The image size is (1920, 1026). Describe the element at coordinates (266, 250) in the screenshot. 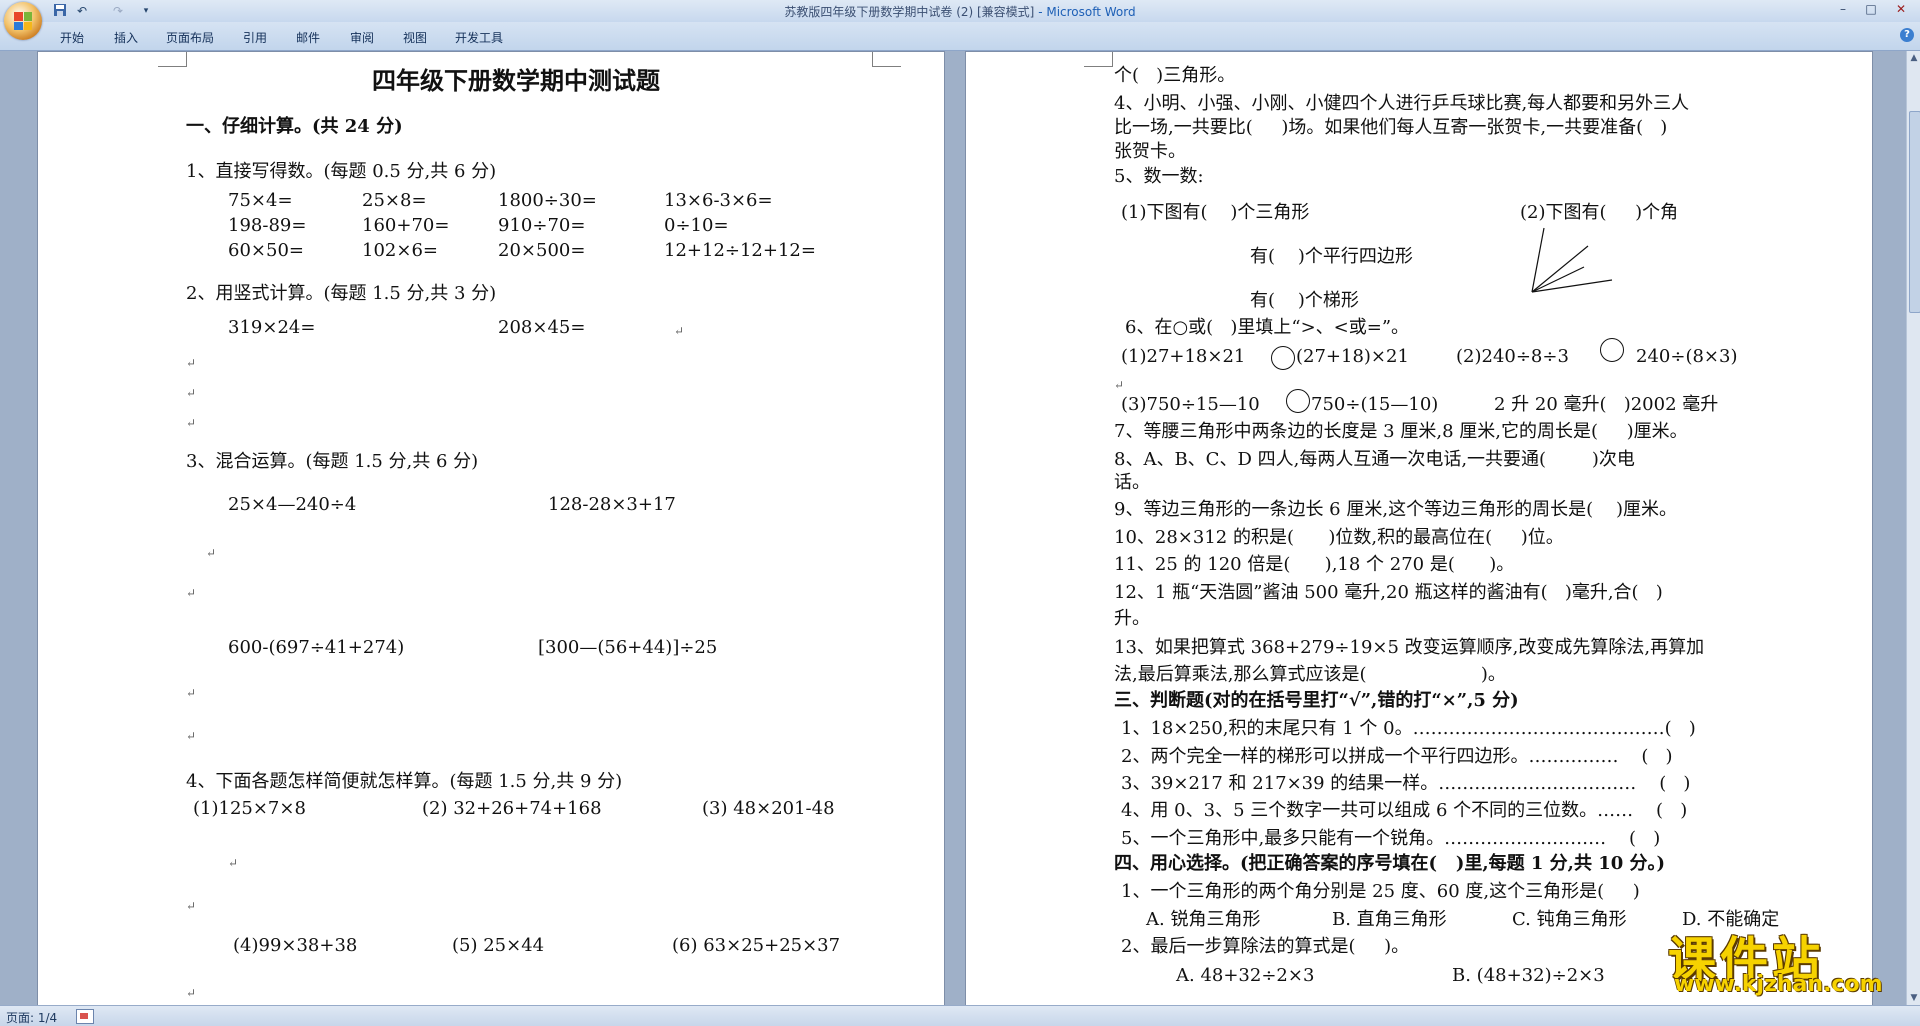

I see `calc-item: 60×50=` at that location.